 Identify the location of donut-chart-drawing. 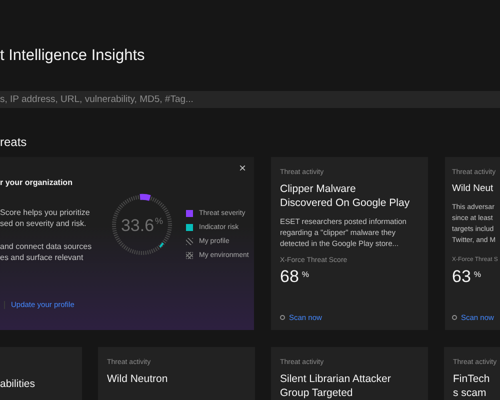
(142, 225).